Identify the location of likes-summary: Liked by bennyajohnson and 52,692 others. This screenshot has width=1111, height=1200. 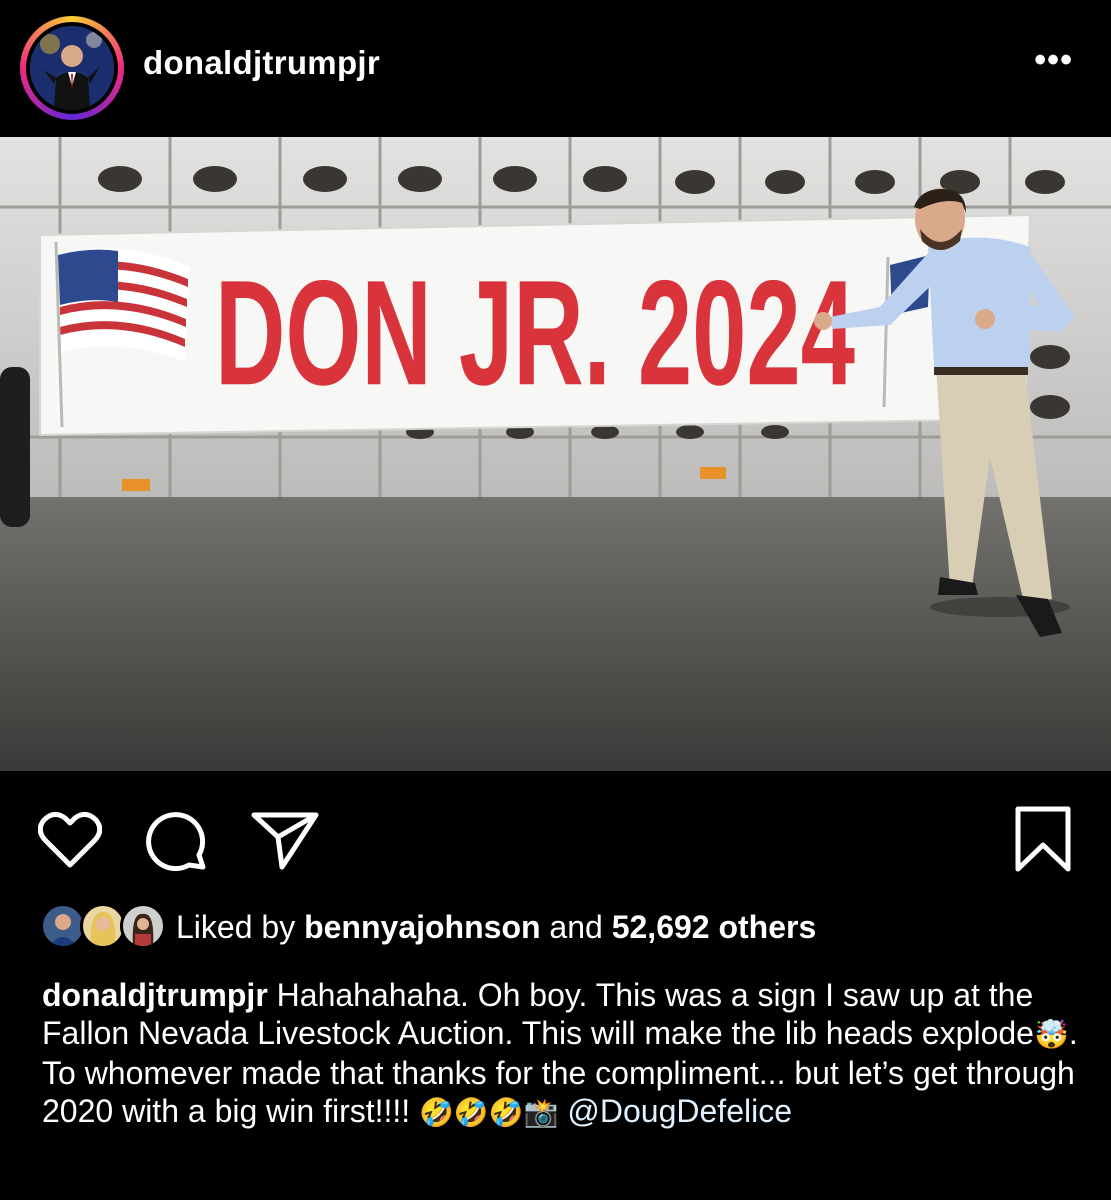
(496, 927).